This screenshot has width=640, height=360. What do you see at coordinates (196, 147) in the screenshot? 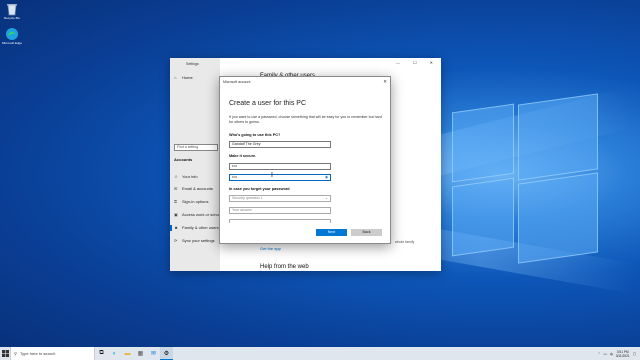
I see `settings-search-input: Find a setting` at bounding box center [196, 147].